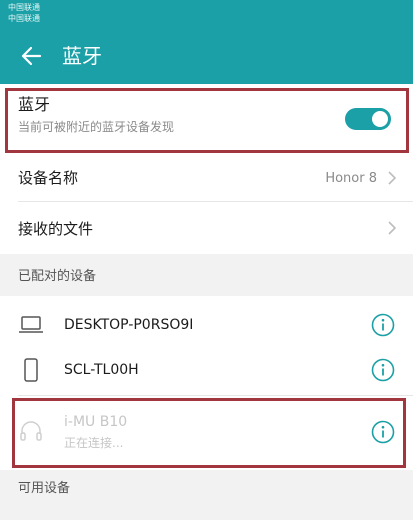 The height and width of the screenshot is (520, 413). What do you see at coordinates (206, 228) in the screenshot?
I see `received-files-row: 接收的文件` at bounding box center [206, 228].